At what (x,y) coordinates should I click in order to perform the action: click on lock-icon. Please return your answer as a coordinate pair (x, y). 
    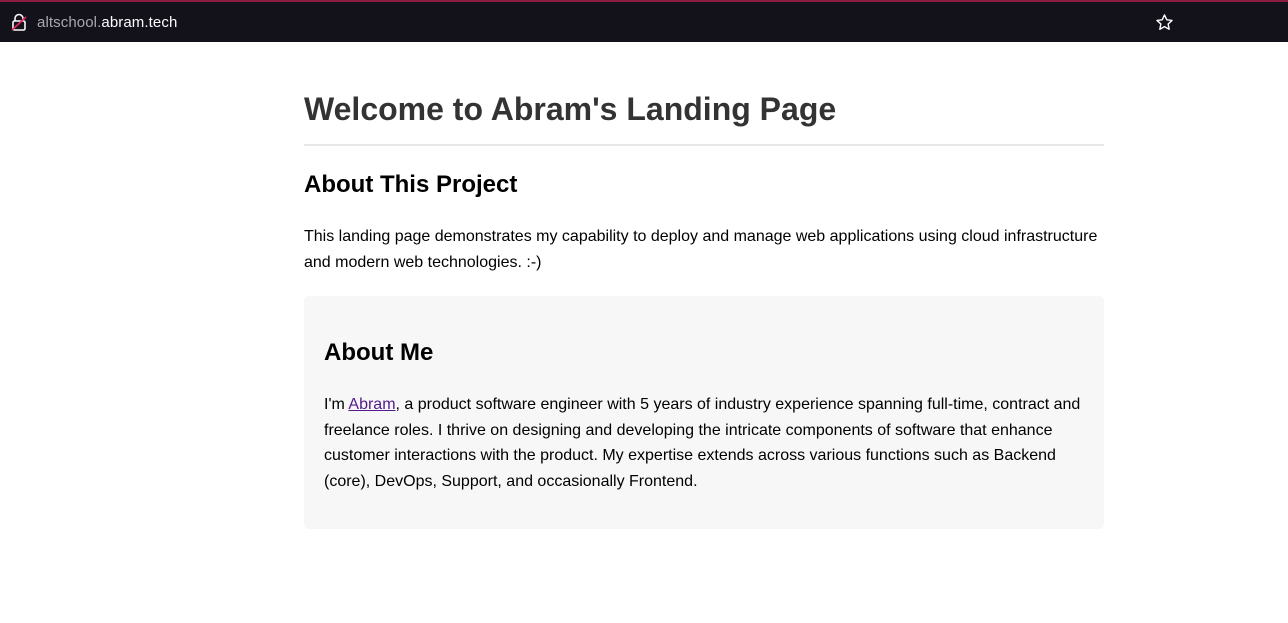
    Looking at the image, I should click on (19, 22).